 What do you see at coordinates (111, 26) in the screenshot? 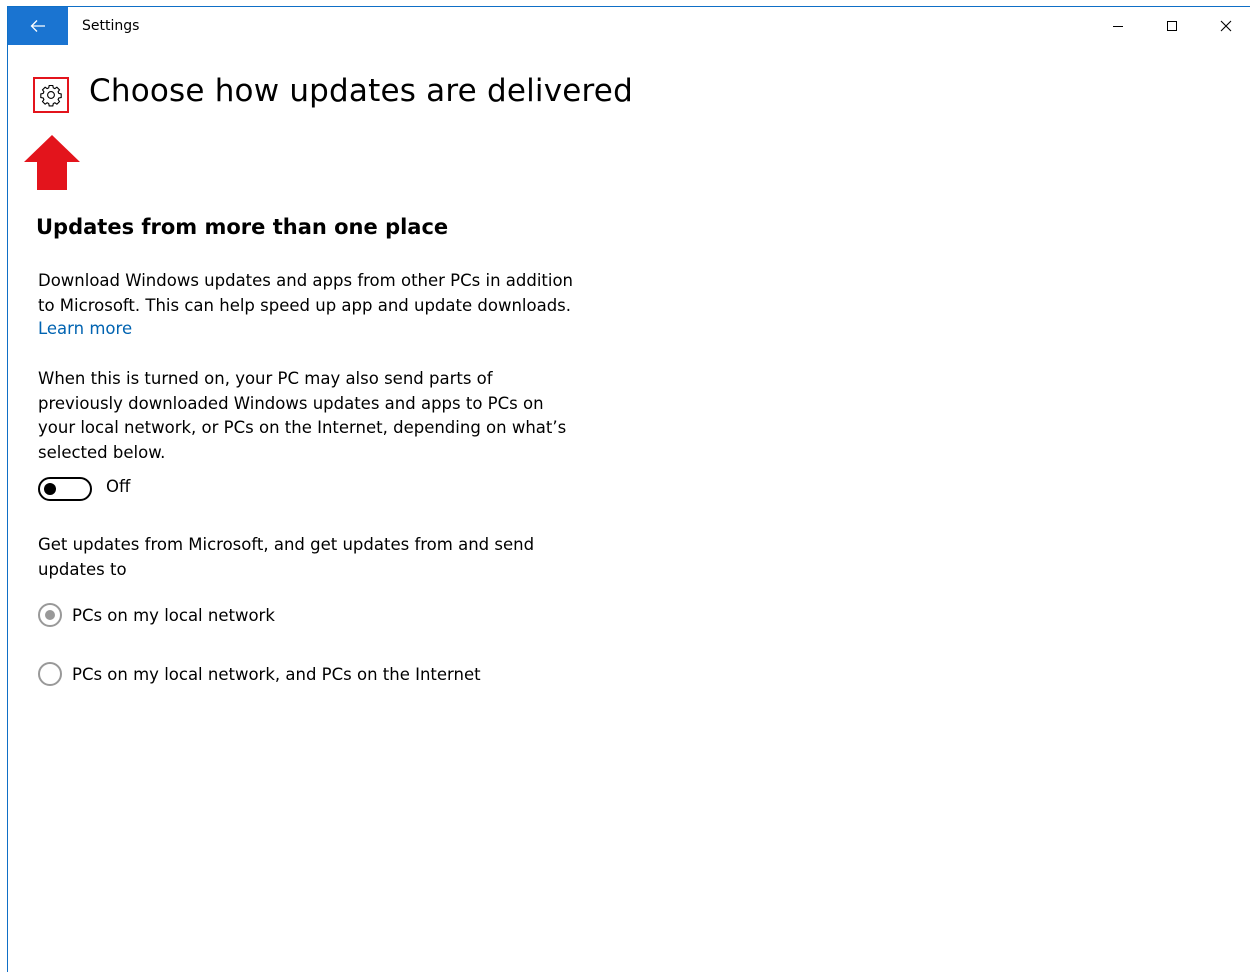
I see `window-title: Settings` at bounding box center [111, 26].